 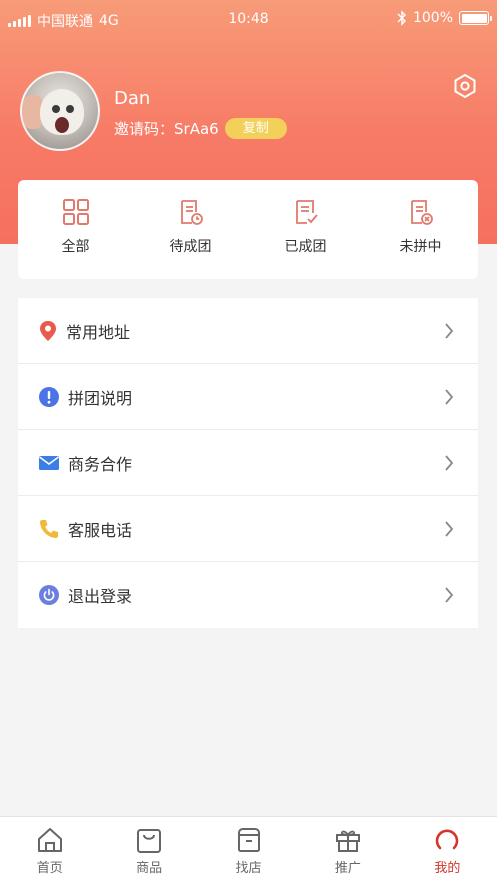 What do you see at coordinates (60, 111) in the screenshot?
I see `avatar` at bounding box center [60, 111].